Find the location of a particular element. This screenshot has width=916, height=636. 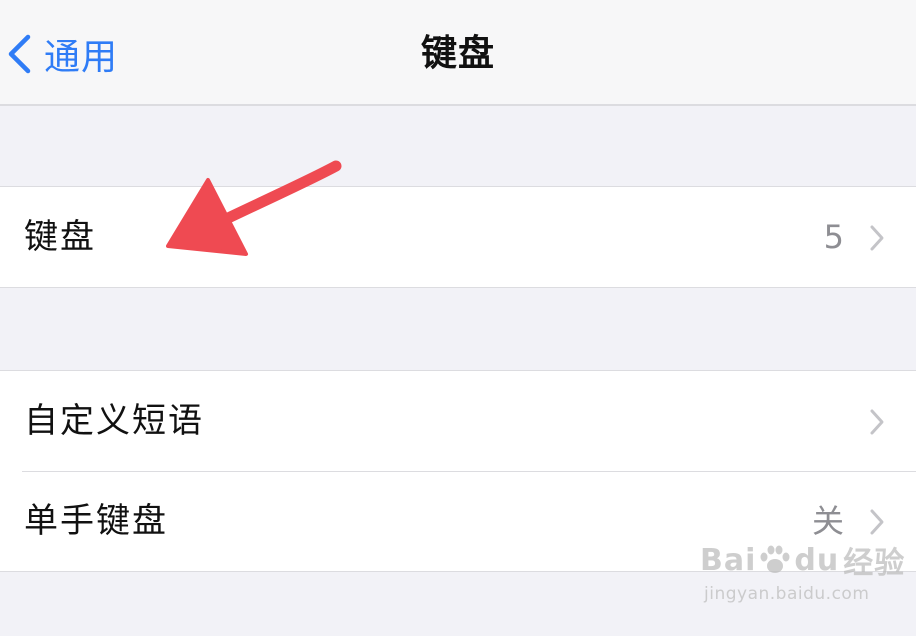

watermark-url: jingyan.baidu.com is located at coordinates (787, 594).